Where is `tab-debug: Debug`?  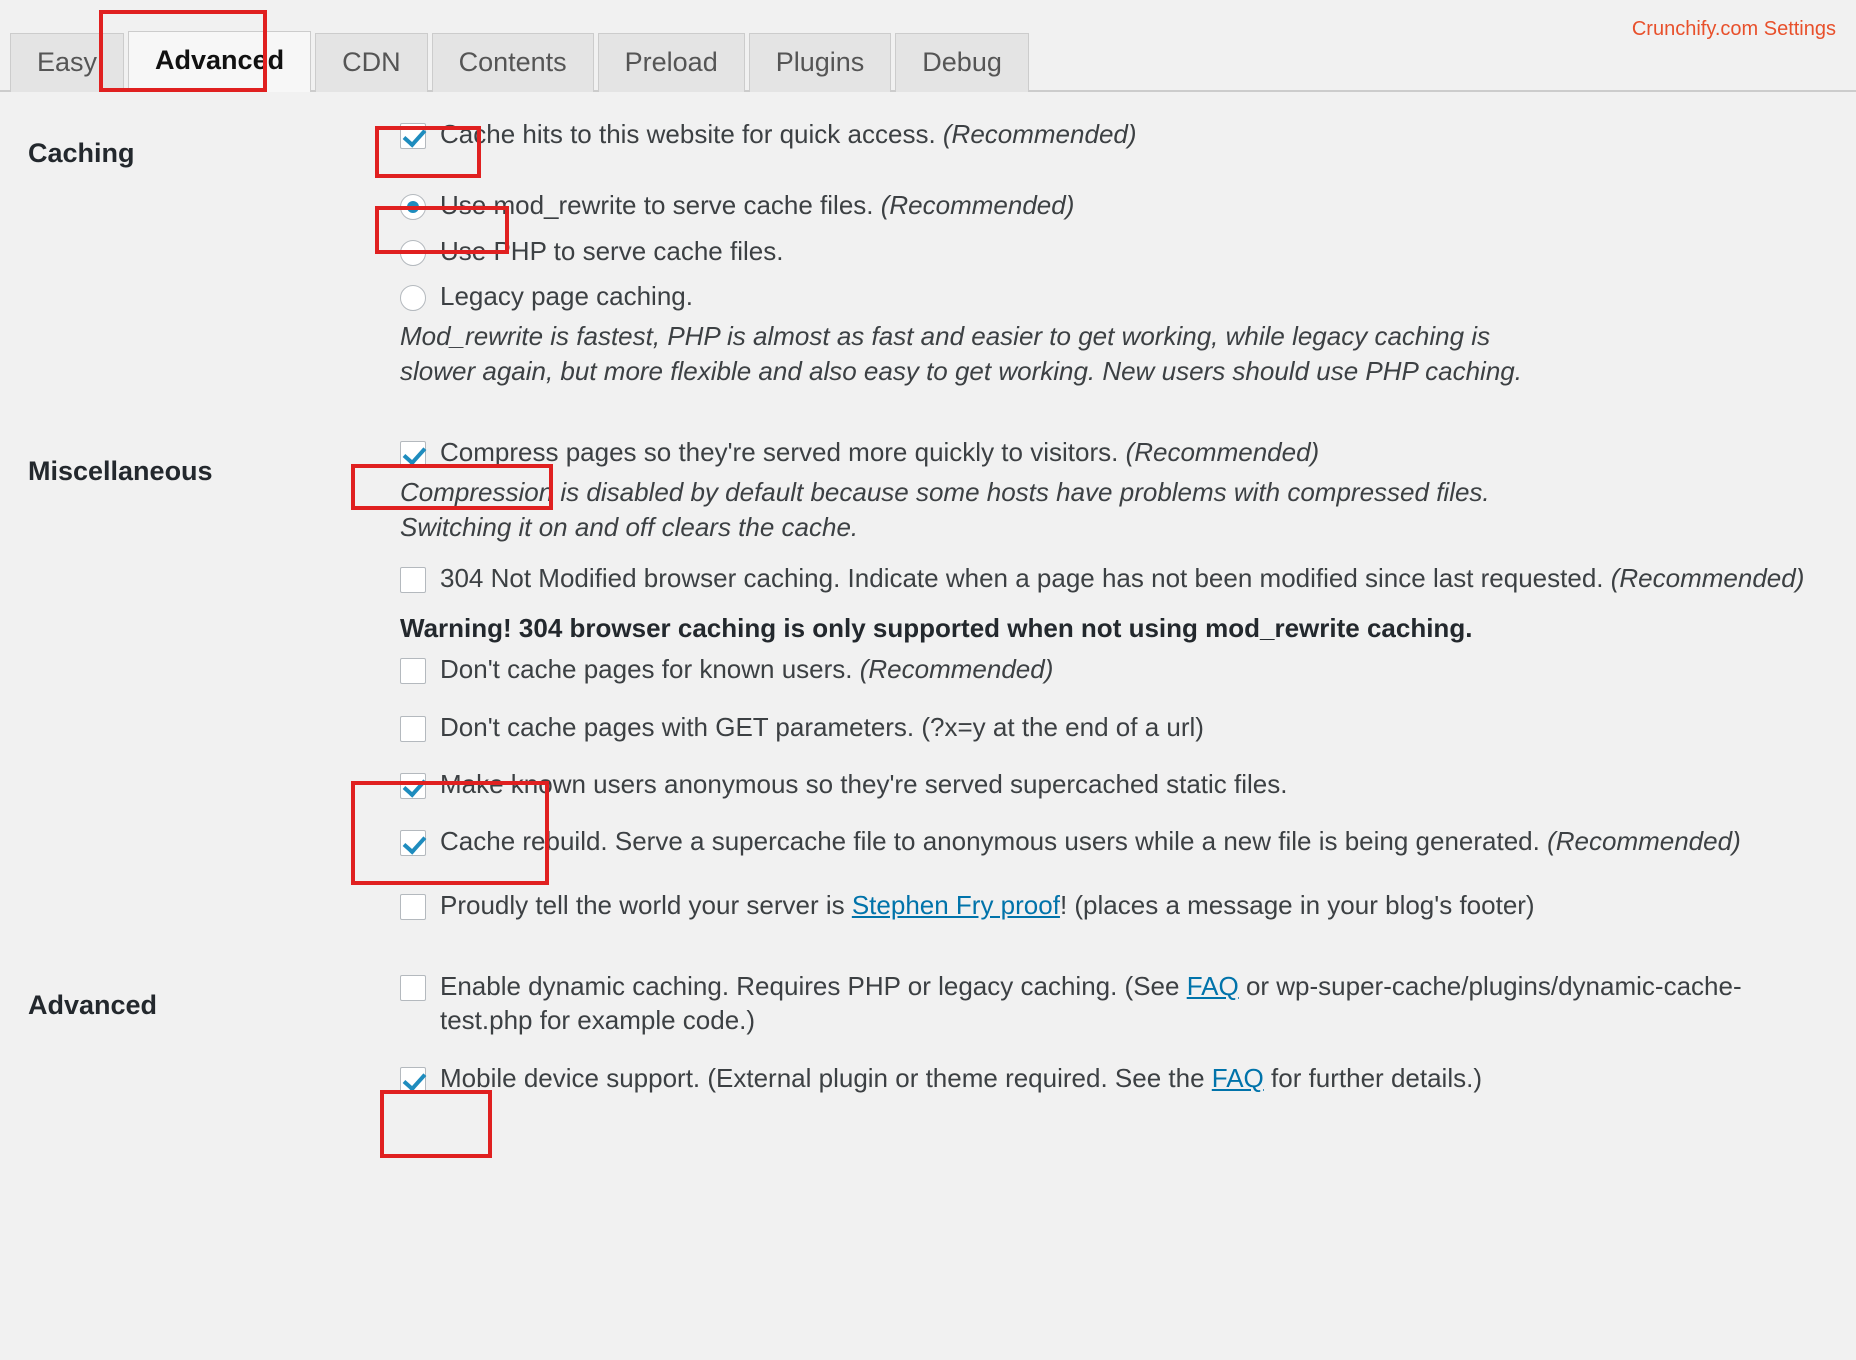
tab-debug: Debug is located at coordinates (962, 62).